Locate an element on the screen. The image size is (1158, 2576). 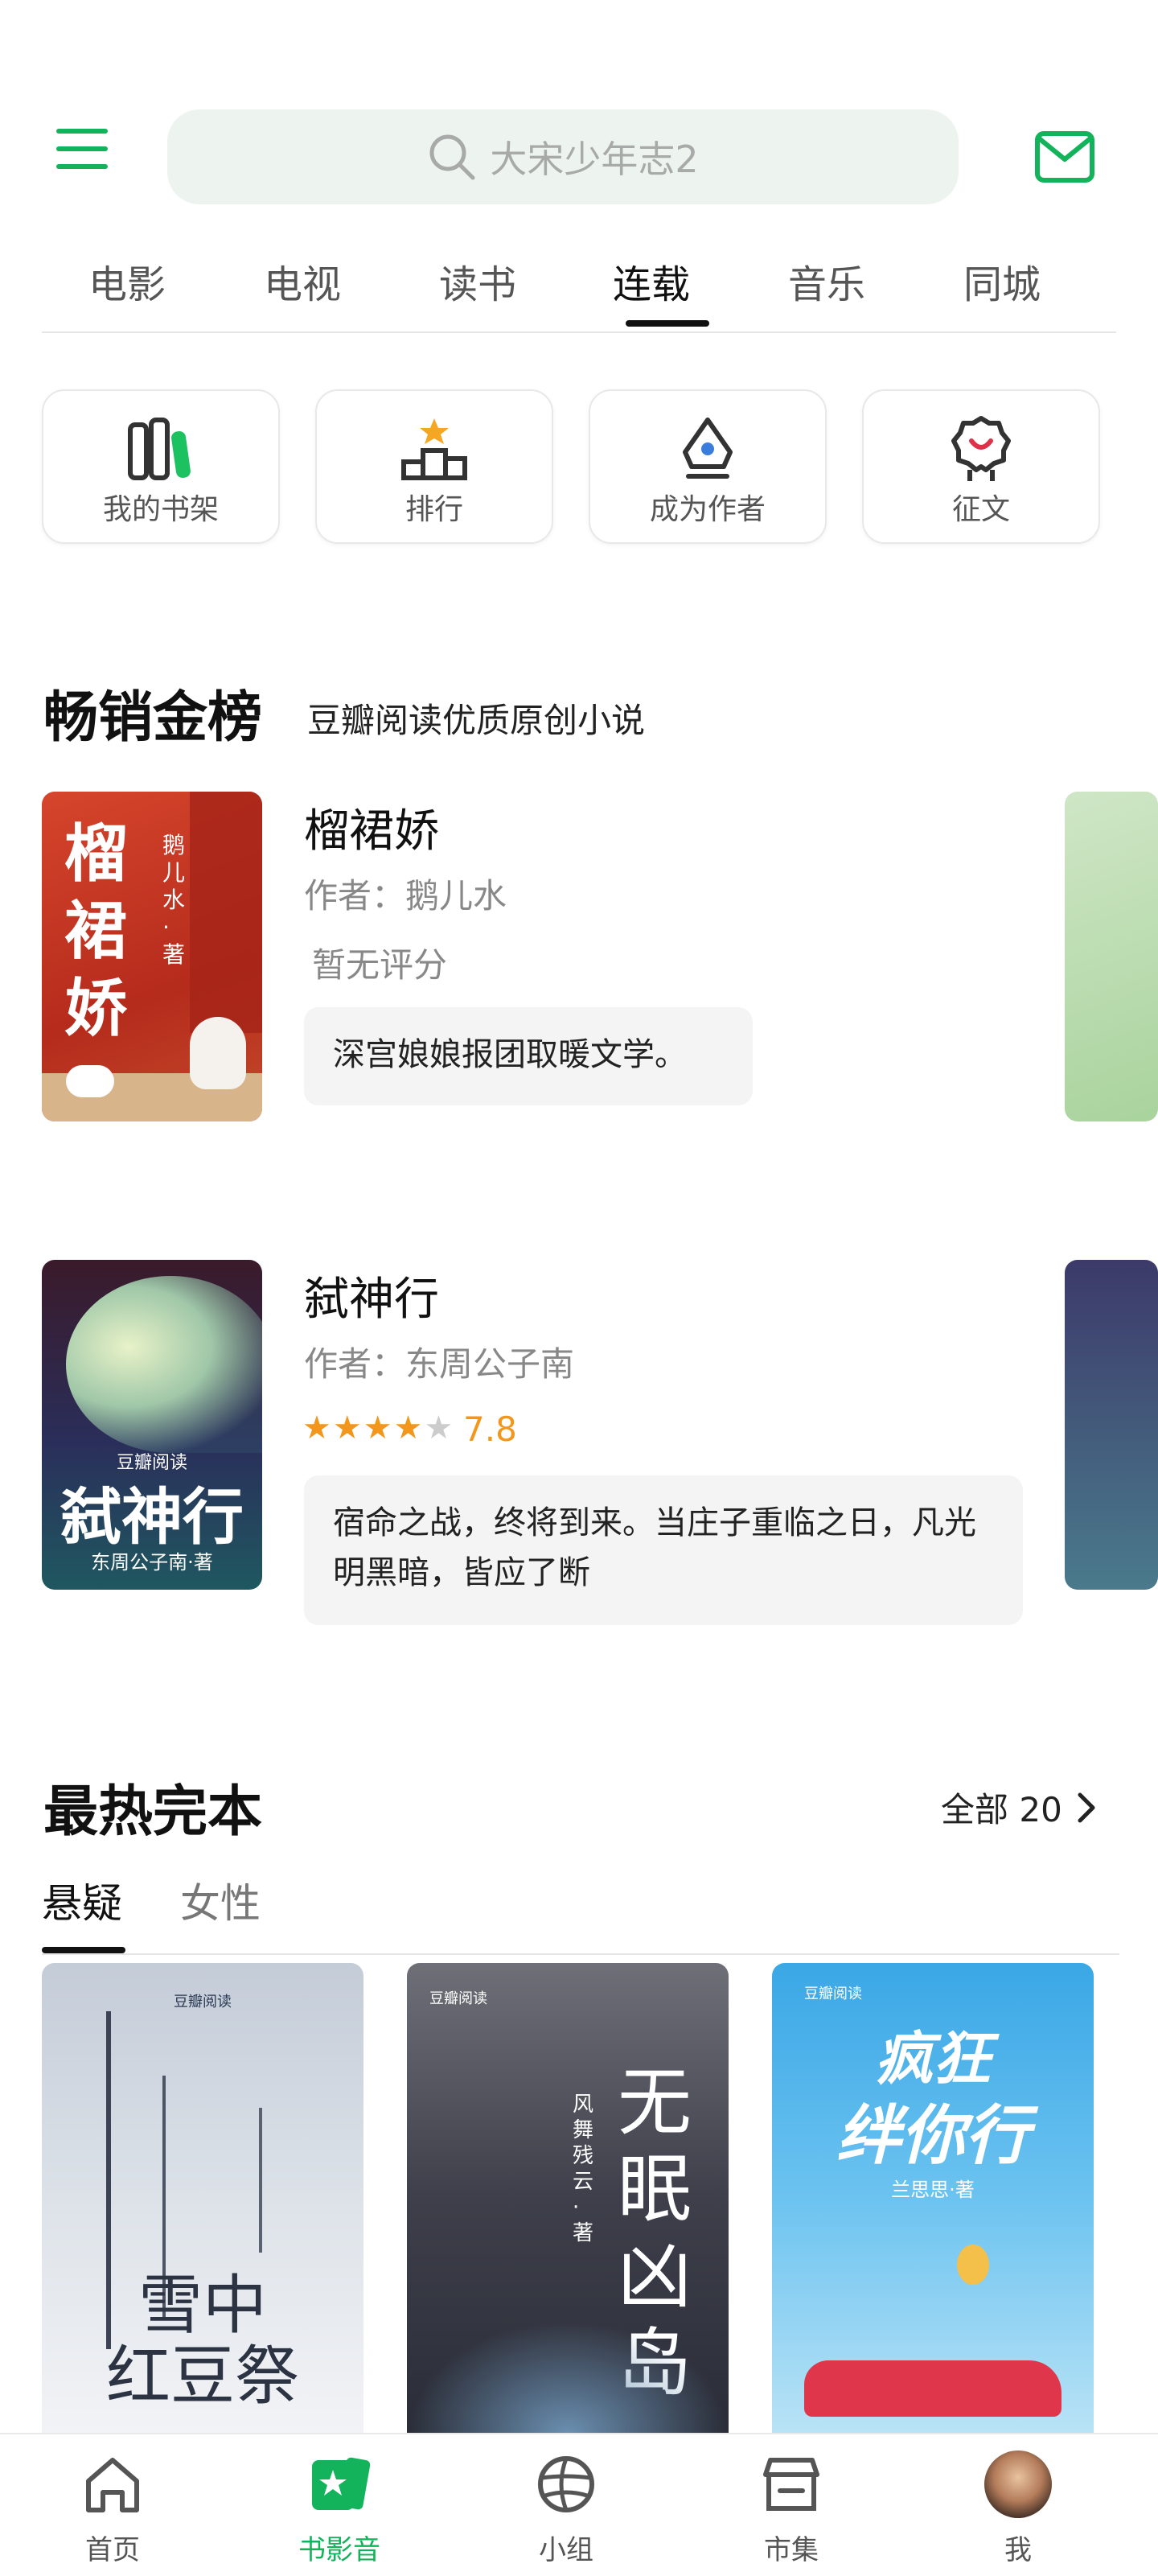
market-stall-icon is located at coordinates (791, 2484).